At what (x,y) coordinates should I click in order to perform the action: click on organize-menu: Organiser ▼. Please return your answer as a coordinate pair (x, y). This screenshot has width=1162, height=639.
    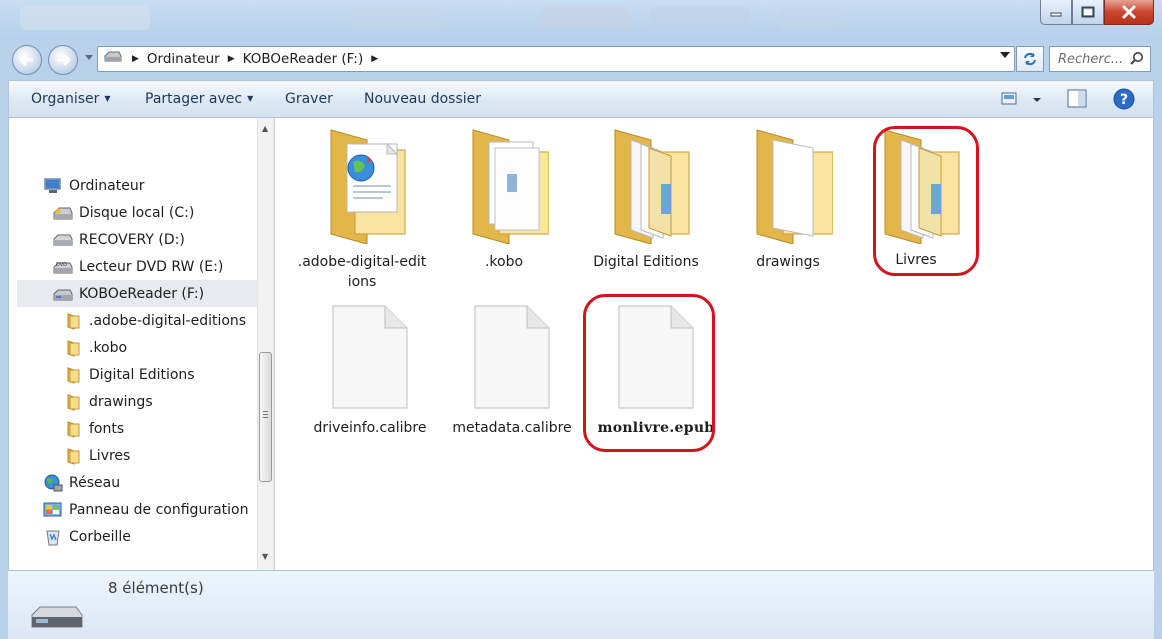
    Looking at the image, I should click on (71, 99).